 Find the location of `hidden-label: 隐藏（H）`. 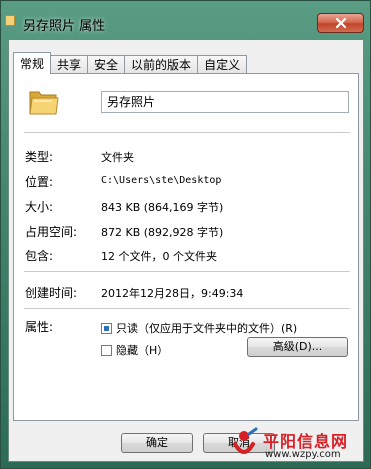

hidden-label: 隐藏（H） is located at coordinates (142, 350).